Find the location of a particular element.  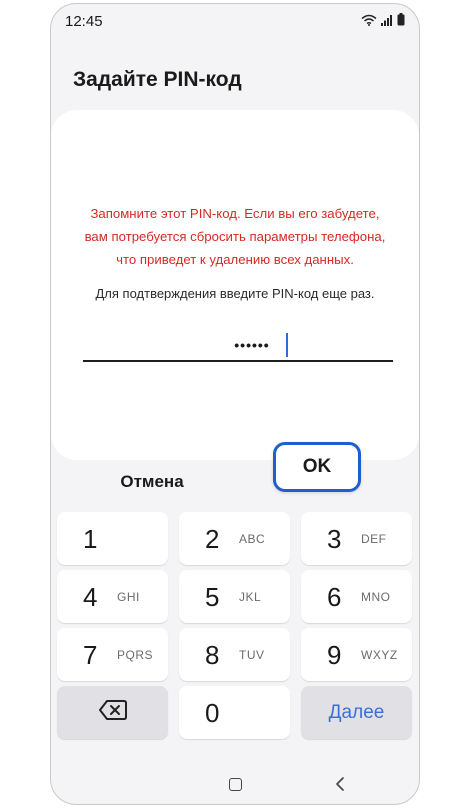

status-bar: 12:45 is located at coordinates (235, 21).